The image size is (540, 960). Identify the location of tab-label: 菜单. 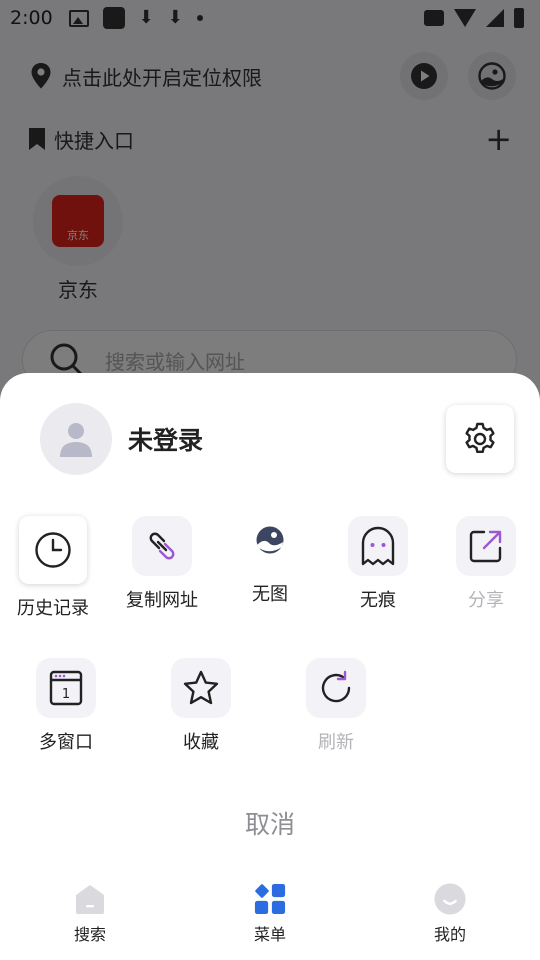
(269, 934).